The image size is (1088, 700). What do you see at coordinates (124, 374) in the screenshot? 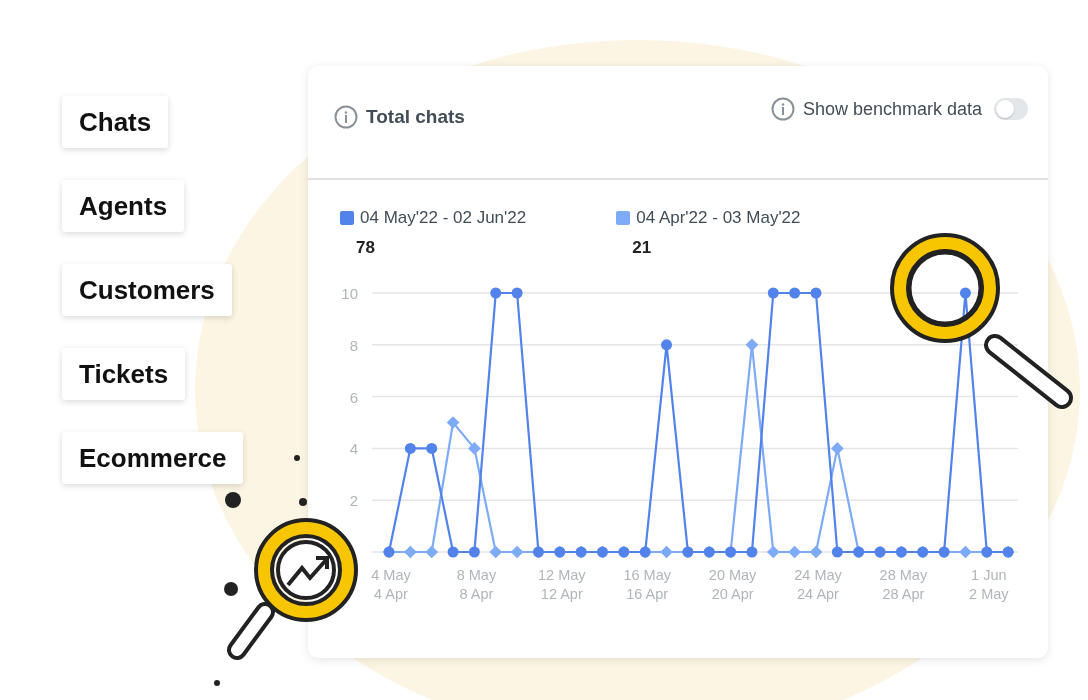
I see `menu-item: Tickets` at bounding box center [124, 374].